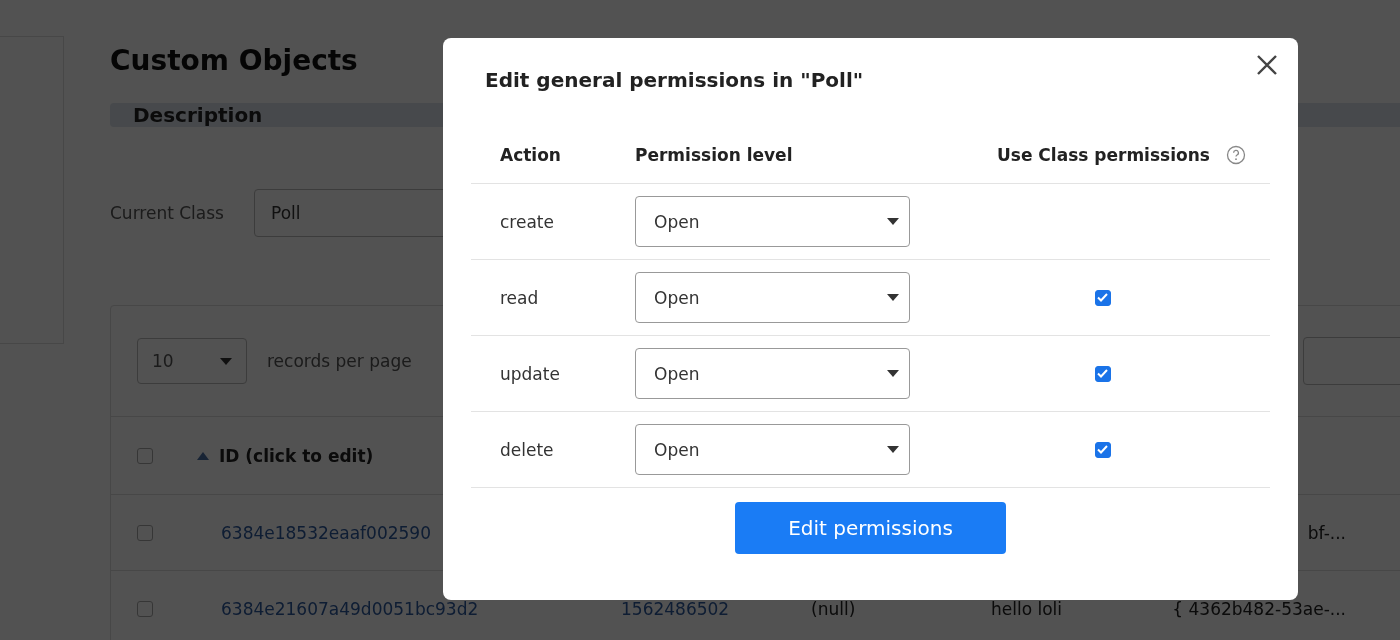 Image resolution: width=1400 pixels, height=640 pixels. Describe the element at coordinates (1103, 154) in the screenshot. I see `column-header: Use Class permissions` at that location.